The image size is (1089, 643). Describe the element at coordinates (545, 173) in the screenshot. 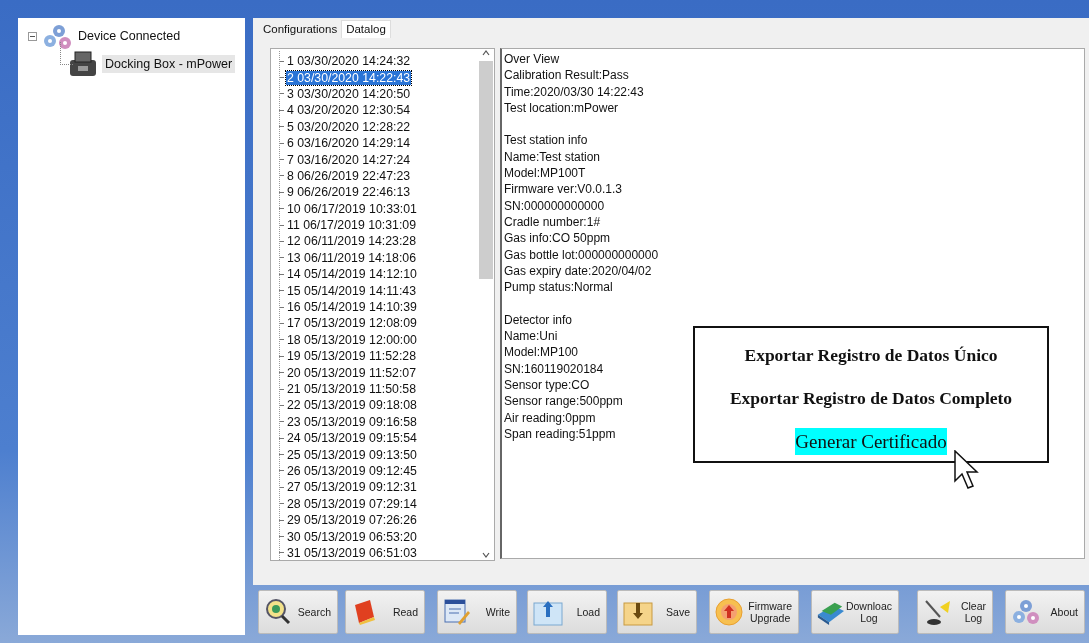

I see `detail-line: Model:MP100T` at that location.